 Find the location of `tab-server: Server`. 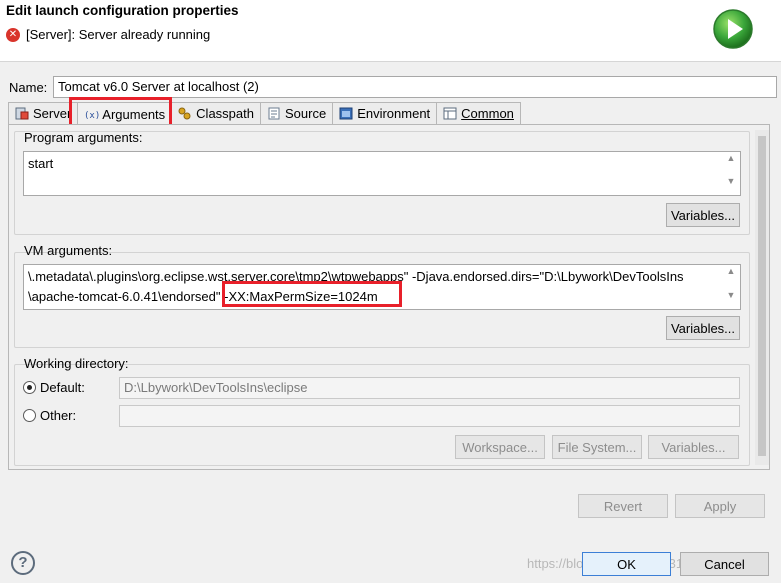

tab-server: Server is located at coordinates (43, 113).